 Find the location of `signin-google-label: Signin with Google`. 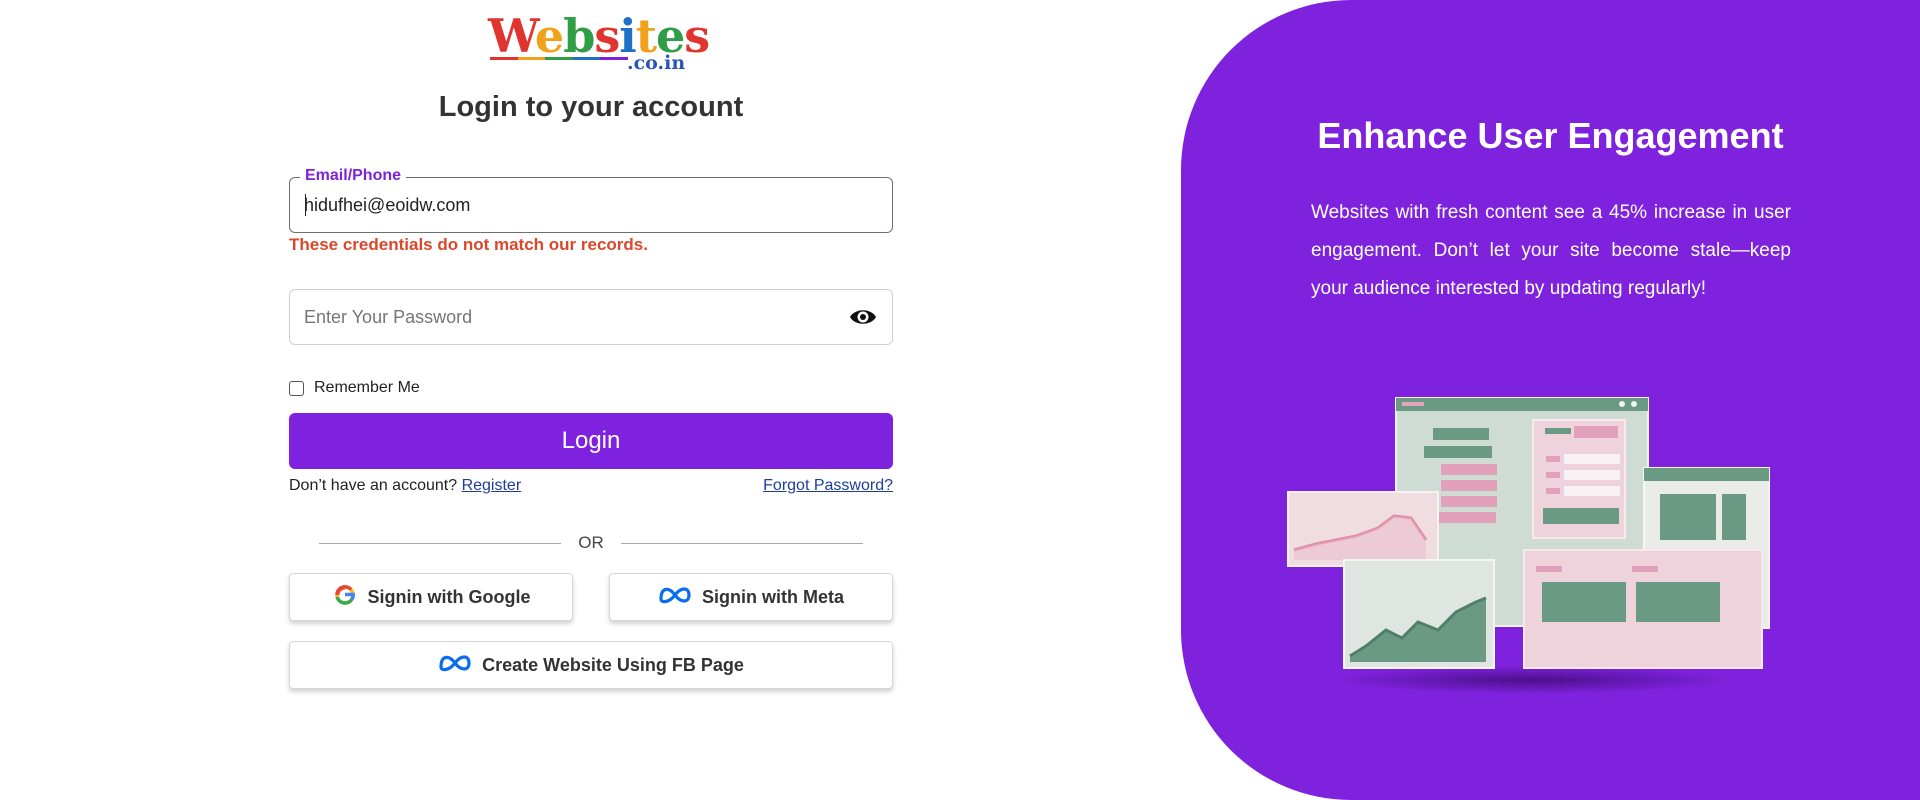

signin-google-label: Signin with Google is located at coordinates (449, 596).